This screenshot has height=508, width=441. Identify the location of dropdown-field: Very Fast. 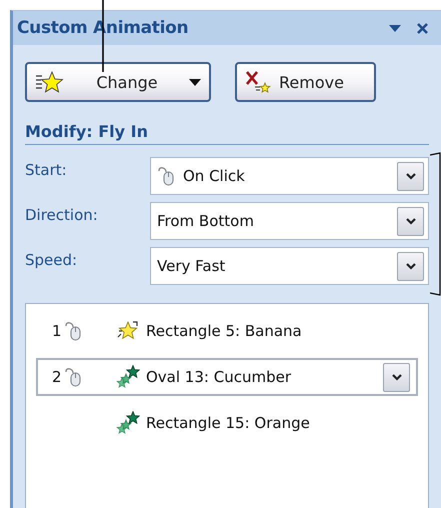
(289, 266).